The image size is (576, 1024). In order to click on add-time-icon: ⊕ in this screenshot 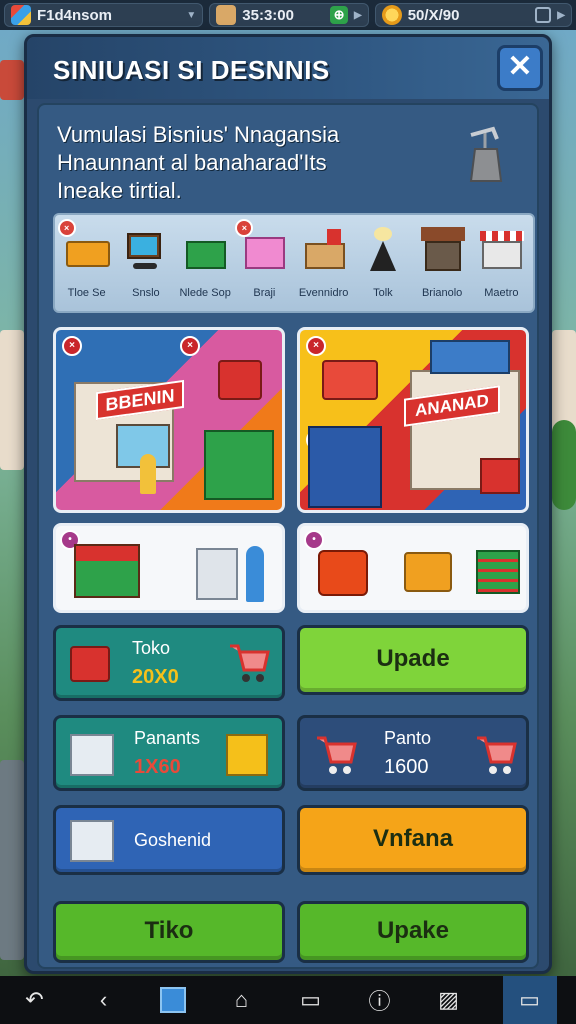, I will do `click(339, 15)`.